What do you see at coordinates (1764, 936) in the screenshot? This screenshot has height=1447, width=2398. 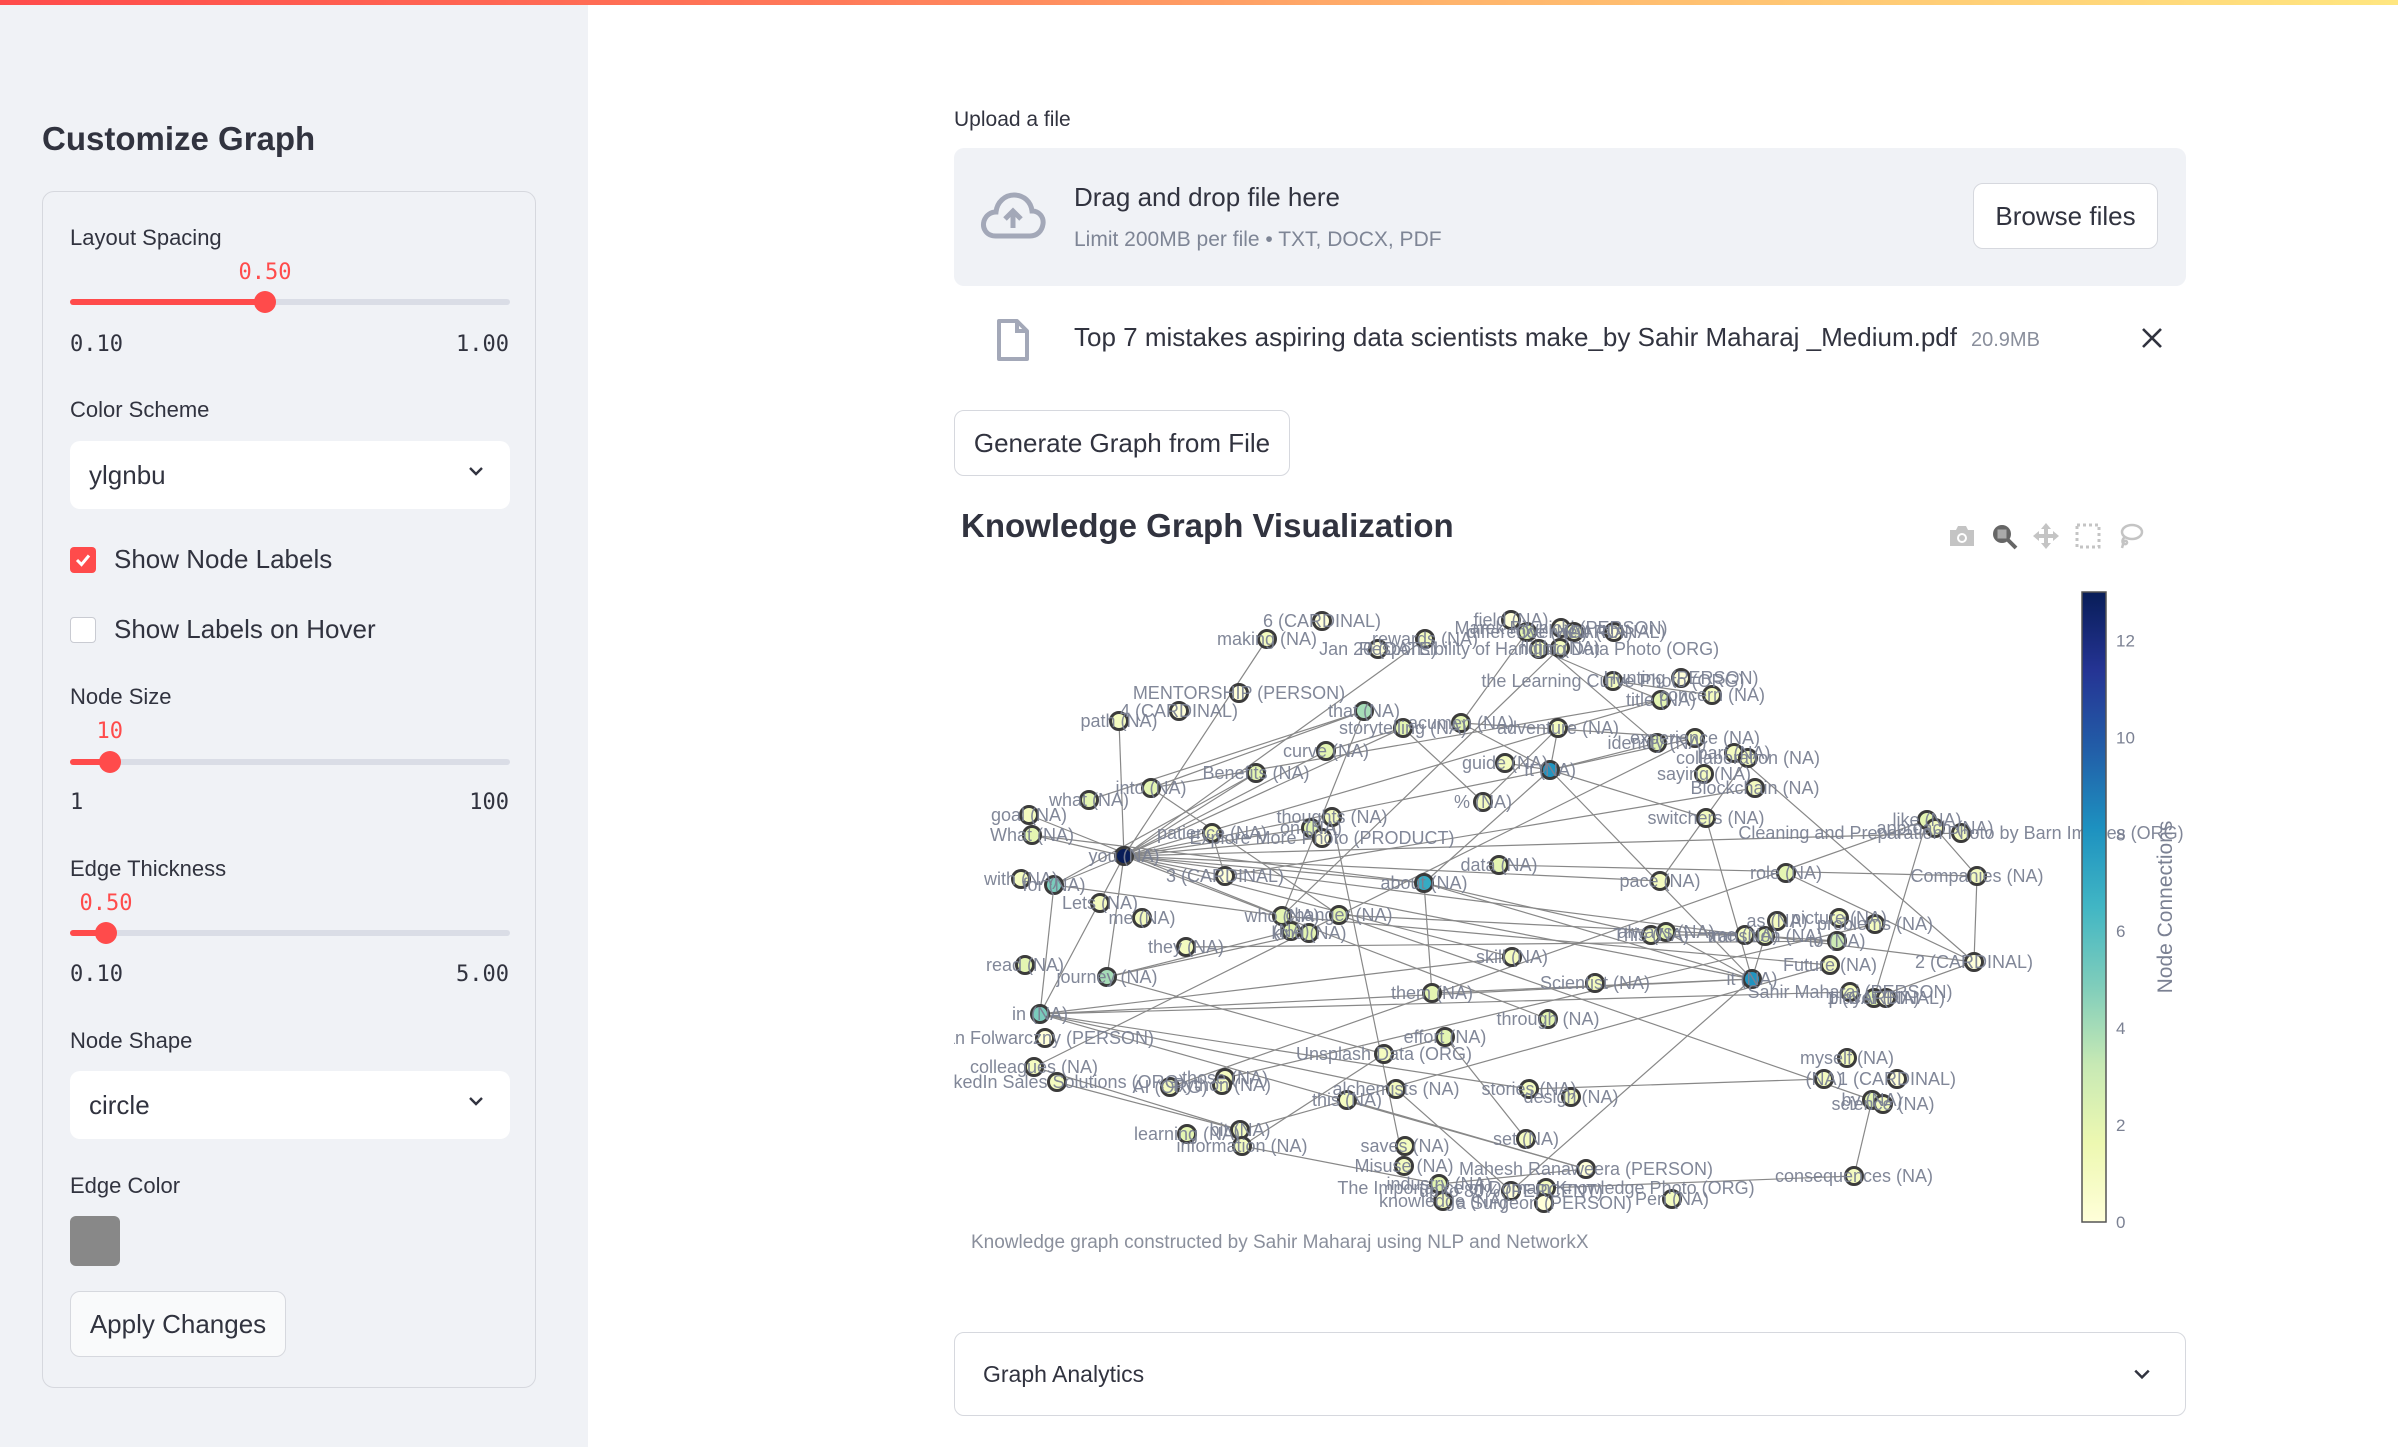 I see `node-label: transition (NA)` at bounding box center [1764, 936].